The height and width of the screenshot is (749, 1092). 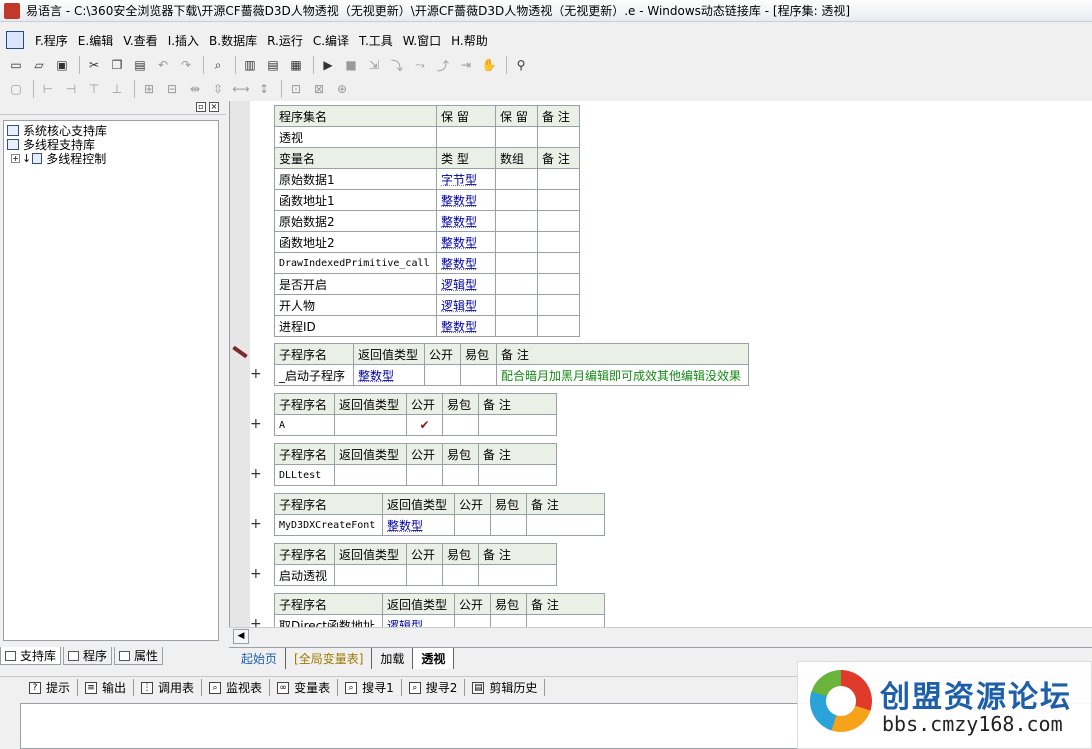 I want to click on var-type: 逻辑型, so click(x=466, y=284).